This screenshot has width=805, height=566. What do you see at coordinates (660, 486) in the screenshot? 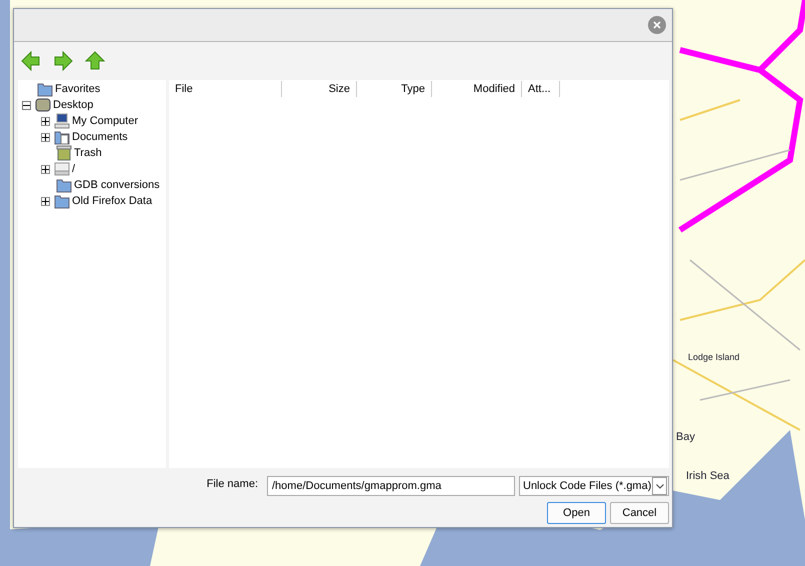
I see `chevron-down-icon` at bounding box center [660, 486].